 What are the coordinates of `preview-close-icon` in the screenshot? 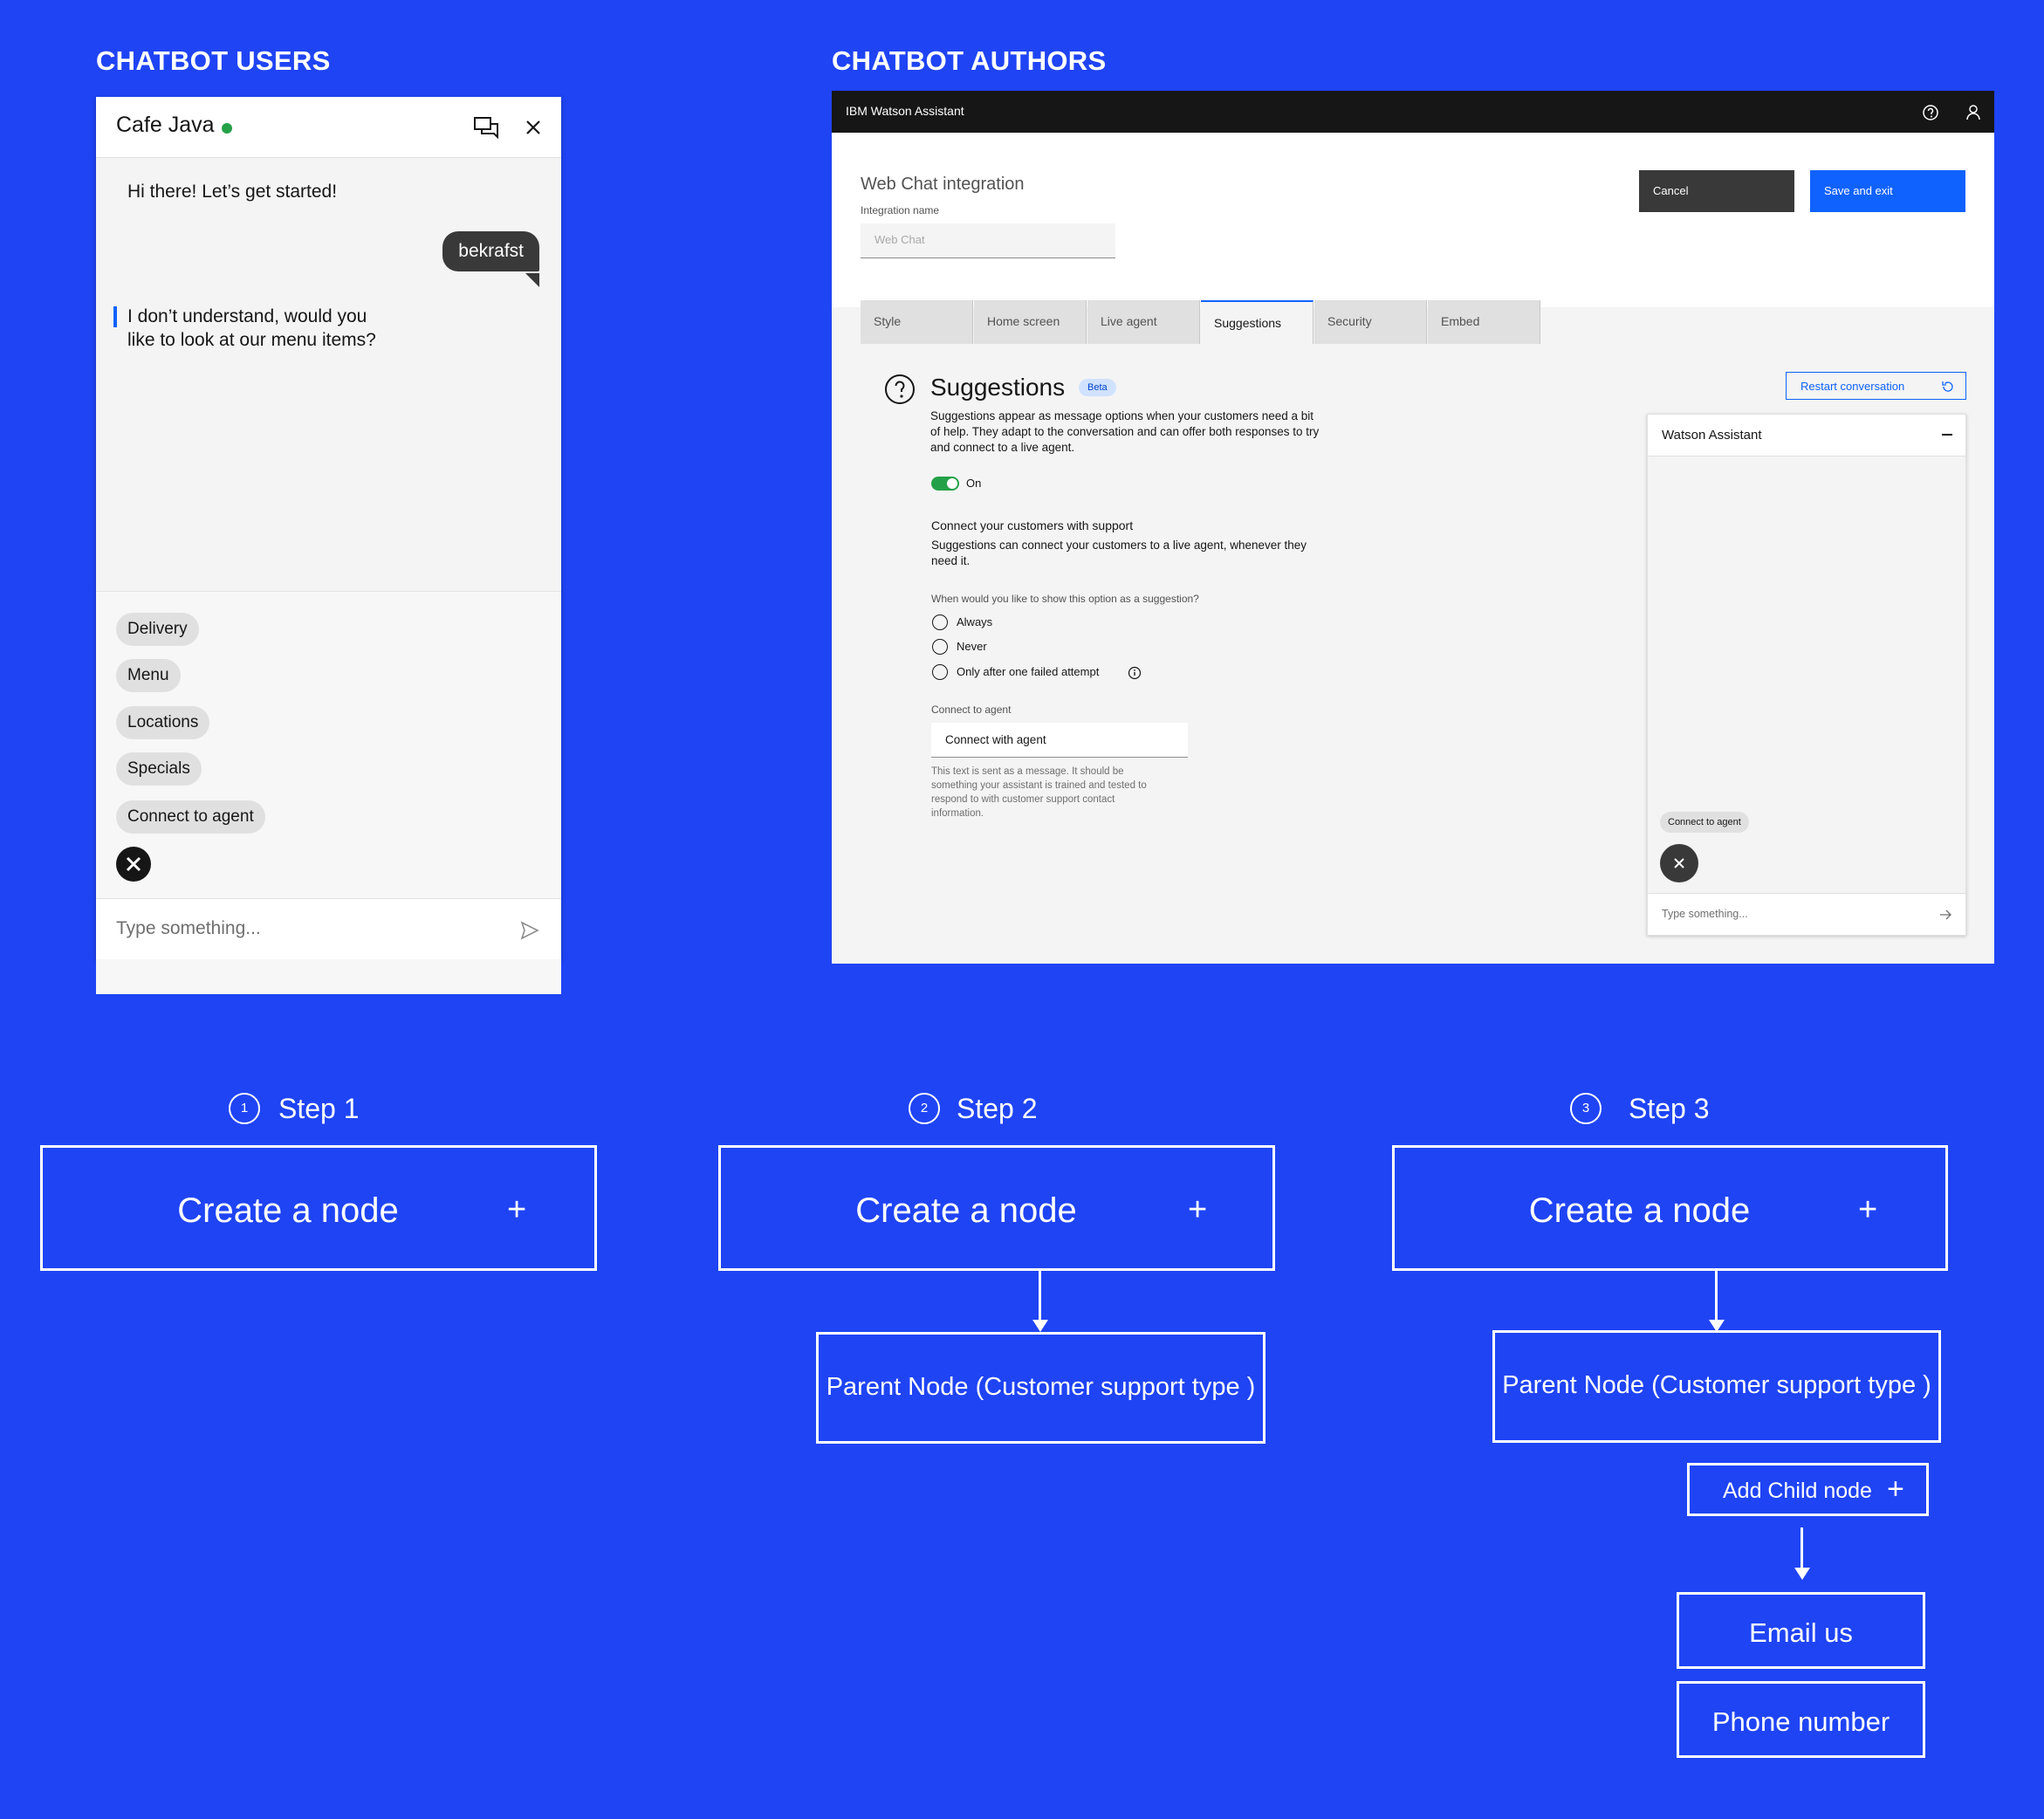 It's located at (1679, 863).